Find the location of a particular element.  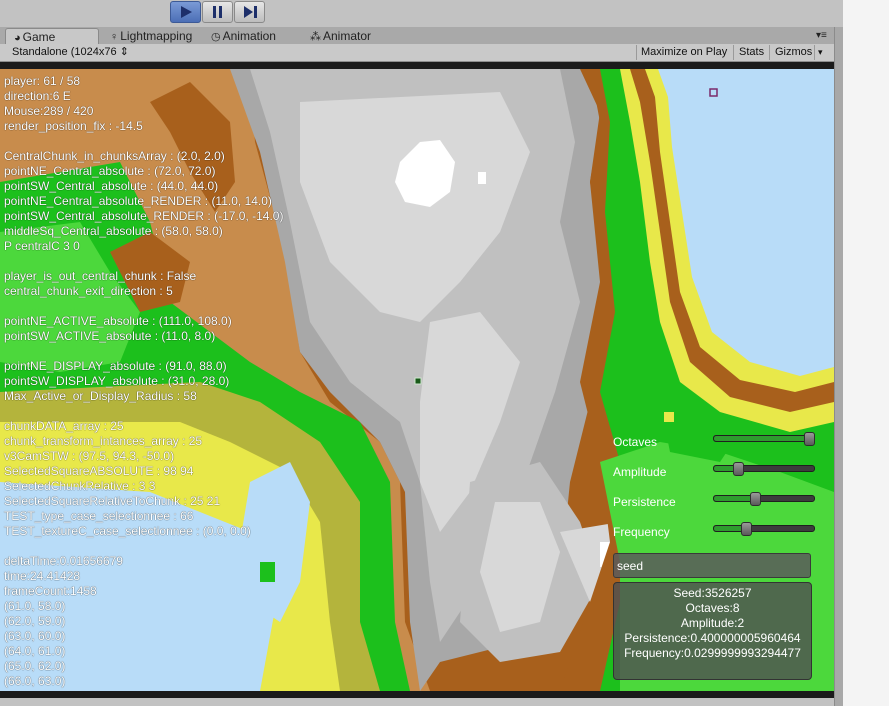

persistence-label: Persistence is located at coordinates (644, 502).